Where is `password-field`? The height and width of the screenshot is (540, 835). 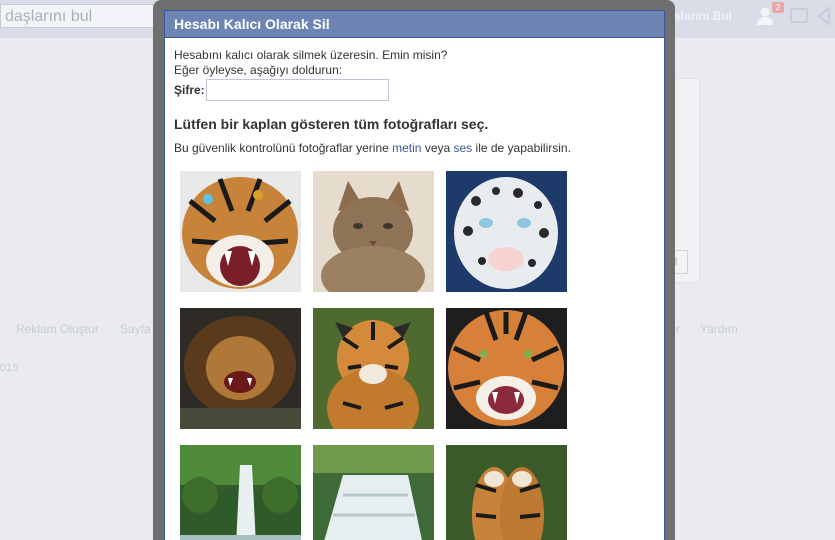 password-field is located at coordinates (297, 90).